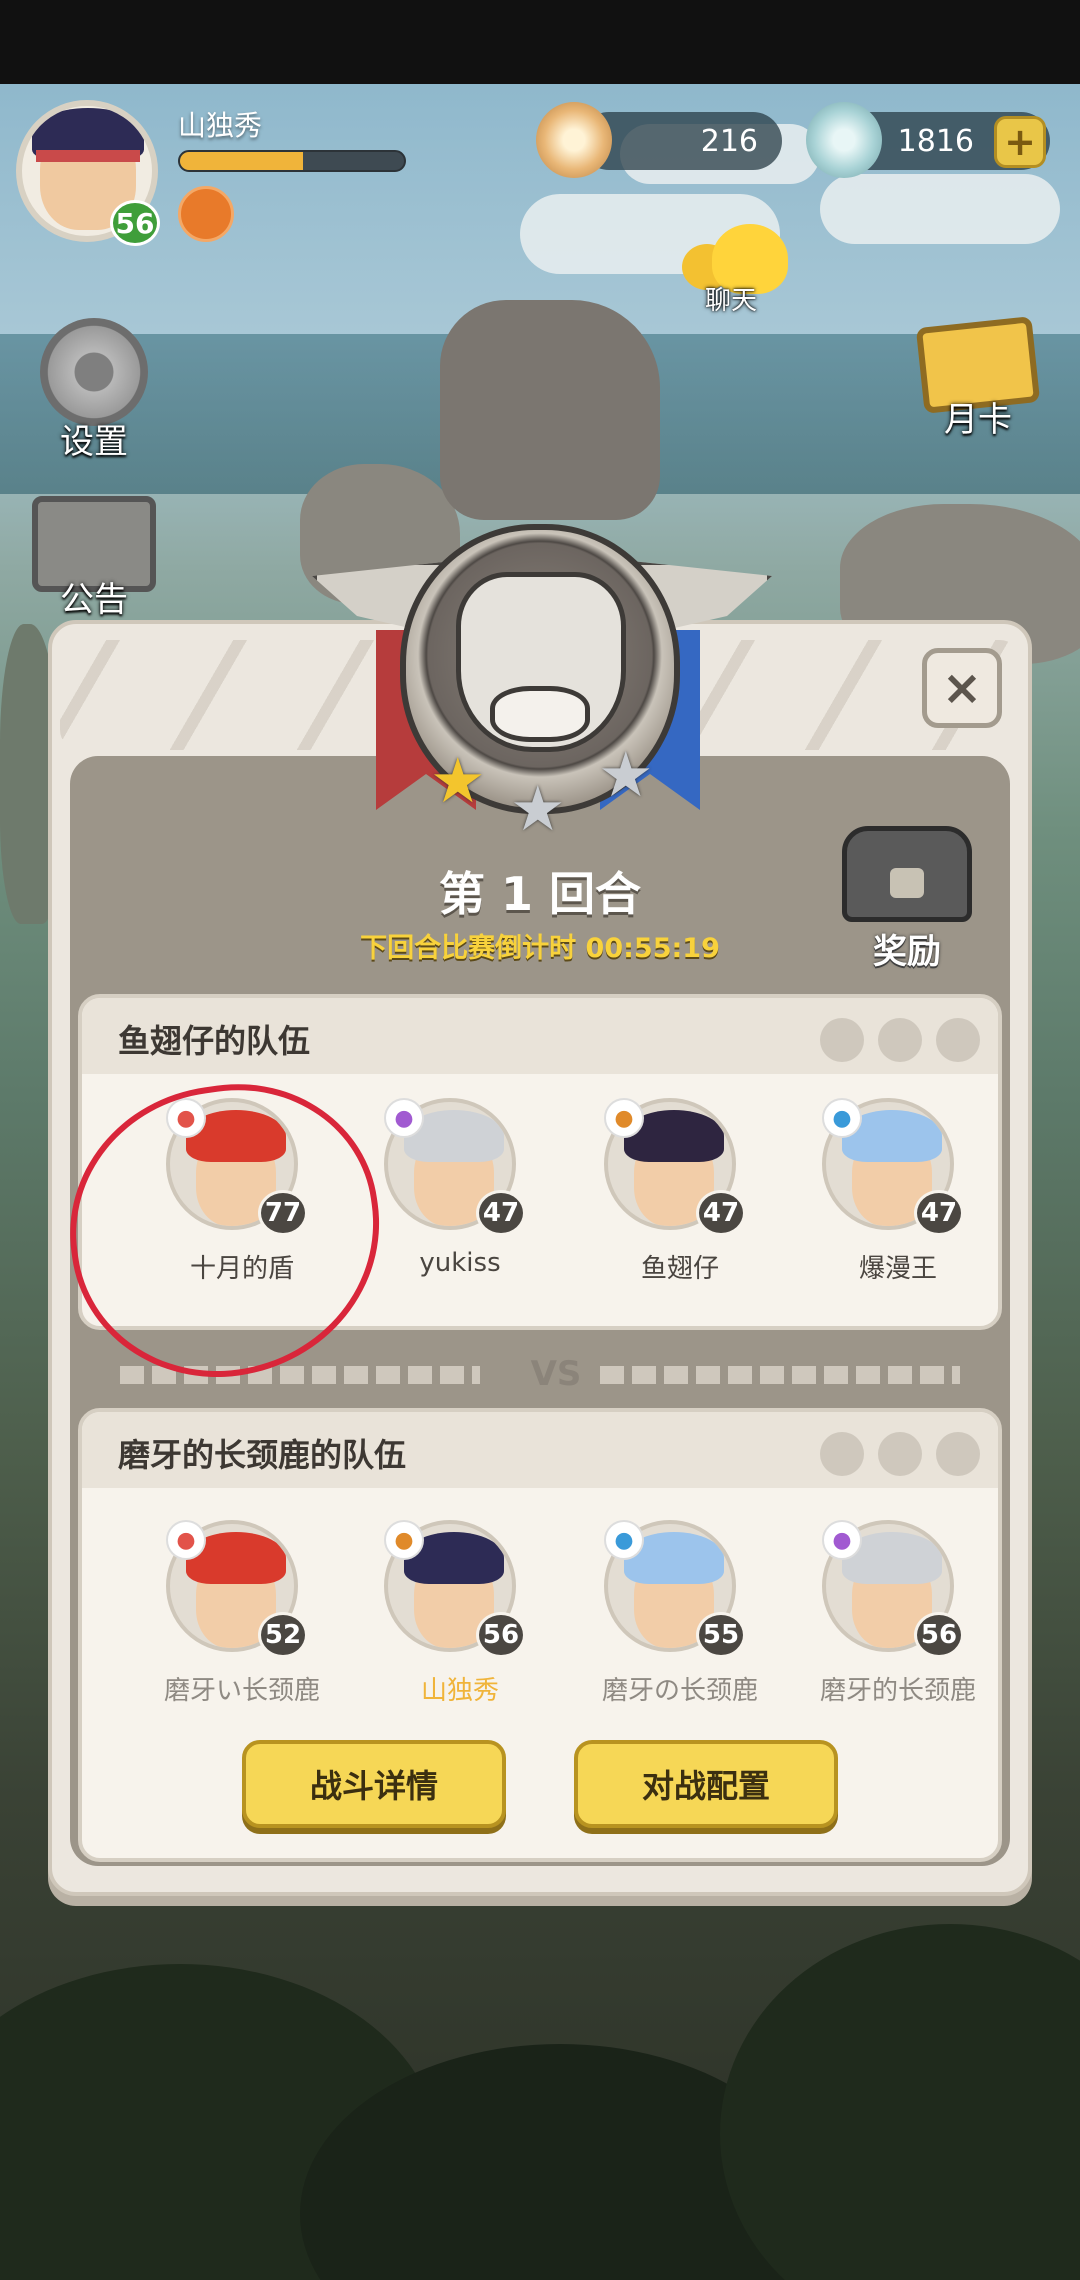  What do you see at coordinates (897, 1269) in the screenshot?
I see `member-name: 爆漫王` at bounding box center [897, 1269].